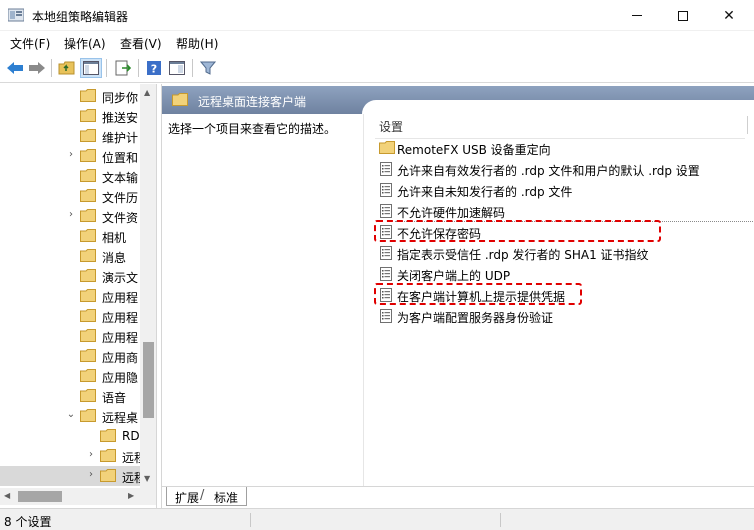  Describe the element at coordinates (67, 68) in the screenshot. I see `up-folder-button` at that location.